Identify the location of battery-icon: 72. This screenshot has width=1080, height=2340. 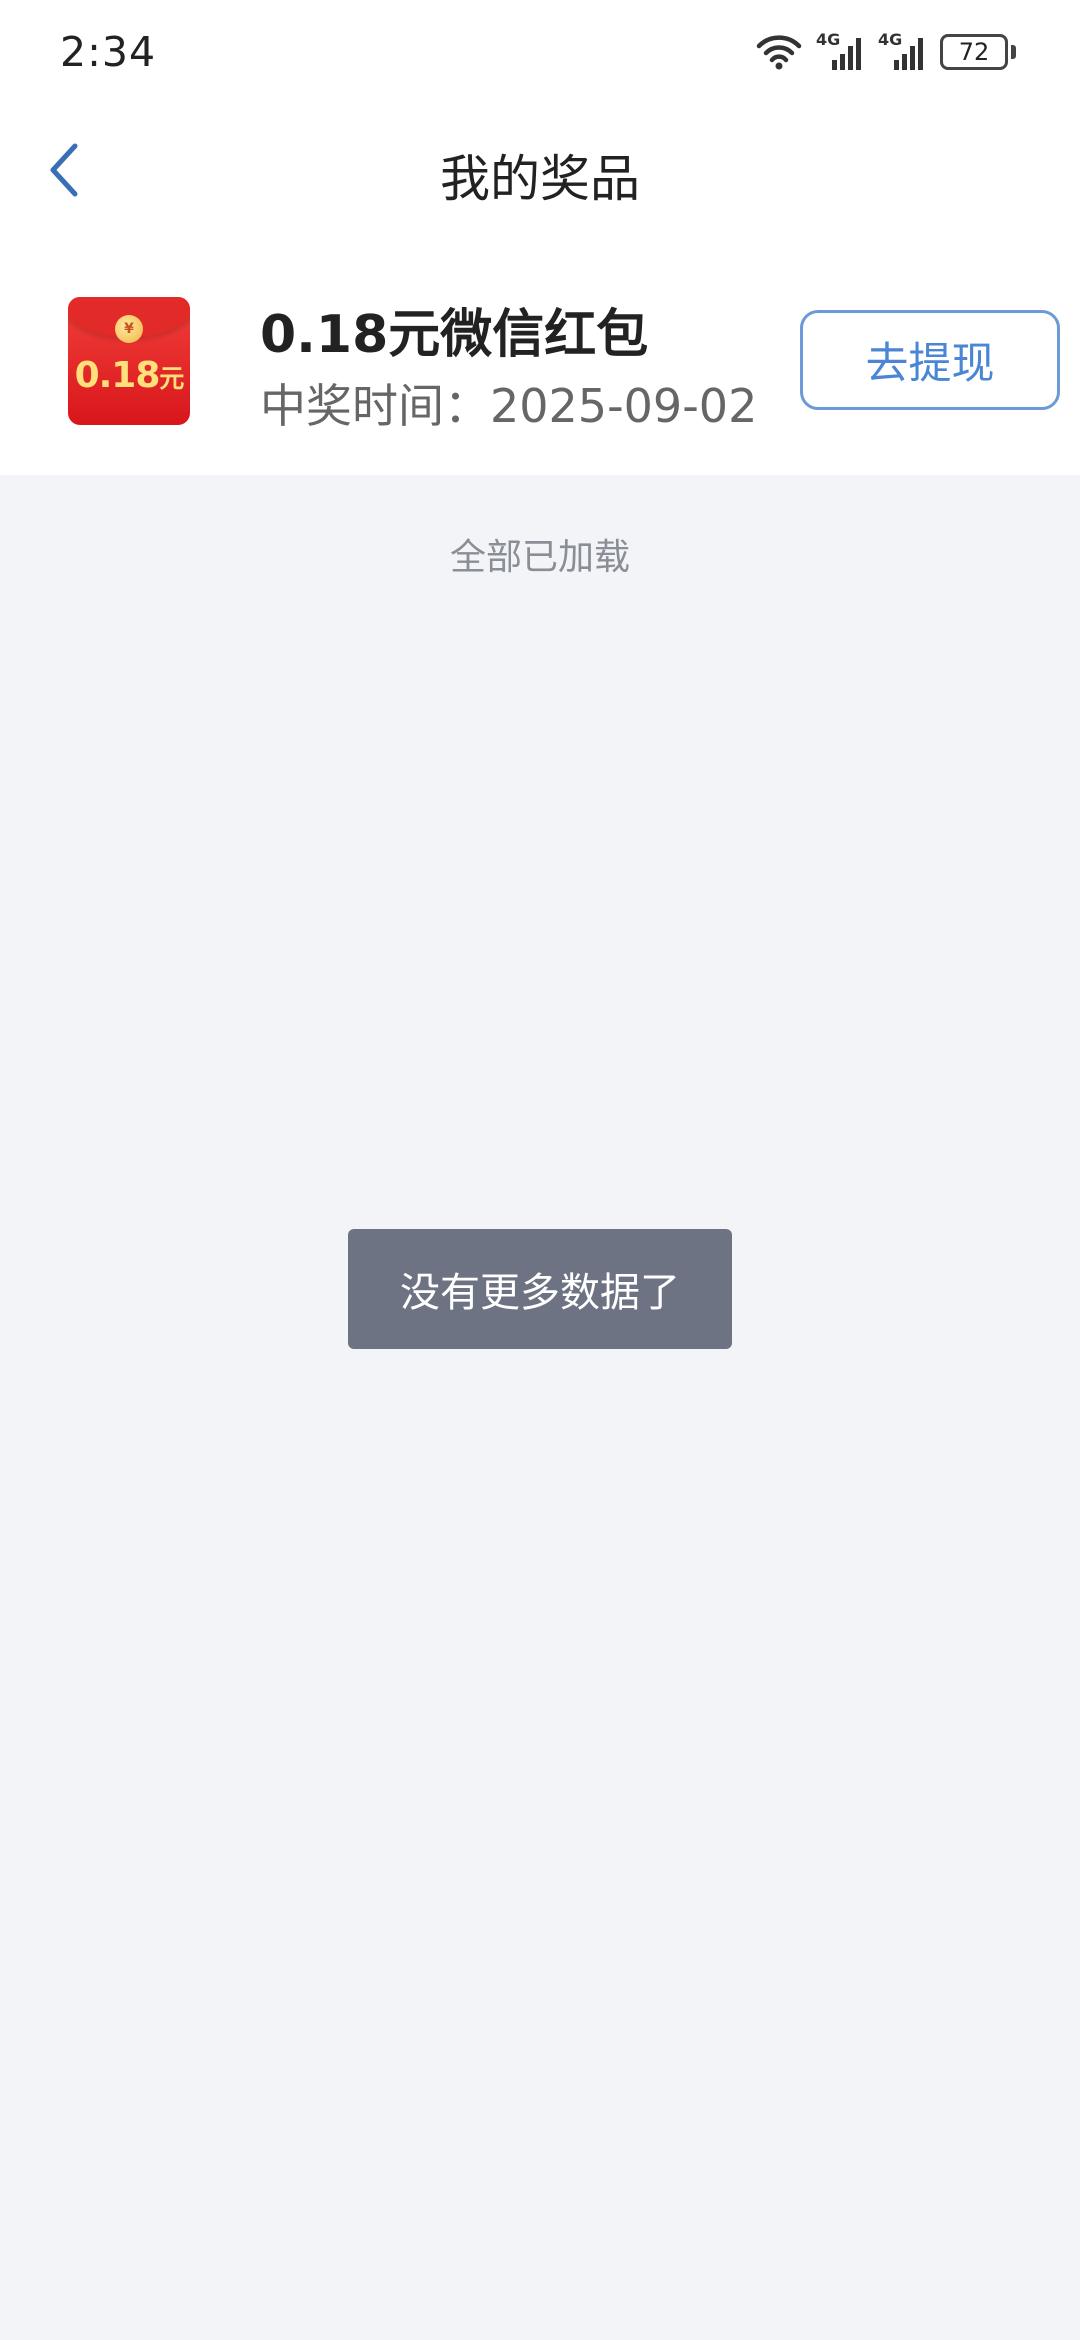
(978, 52).